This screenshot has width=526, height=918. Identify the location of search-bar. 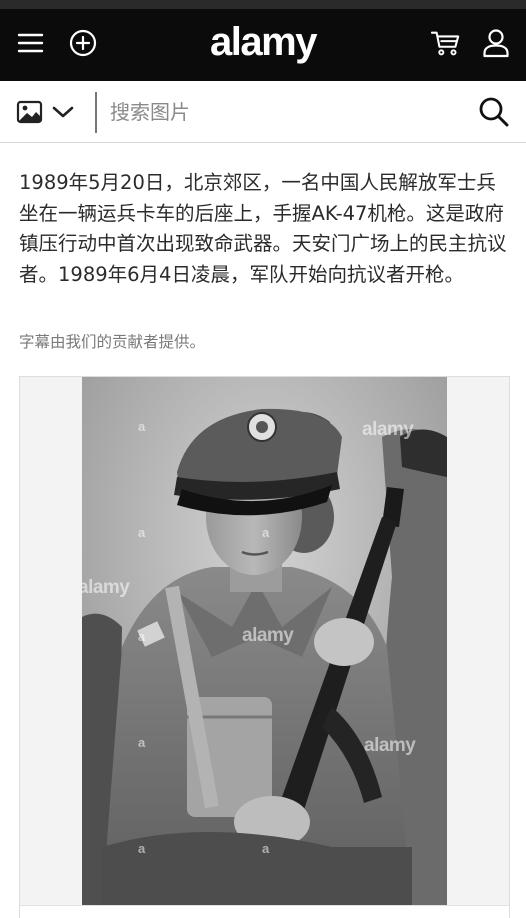
(263, 112).